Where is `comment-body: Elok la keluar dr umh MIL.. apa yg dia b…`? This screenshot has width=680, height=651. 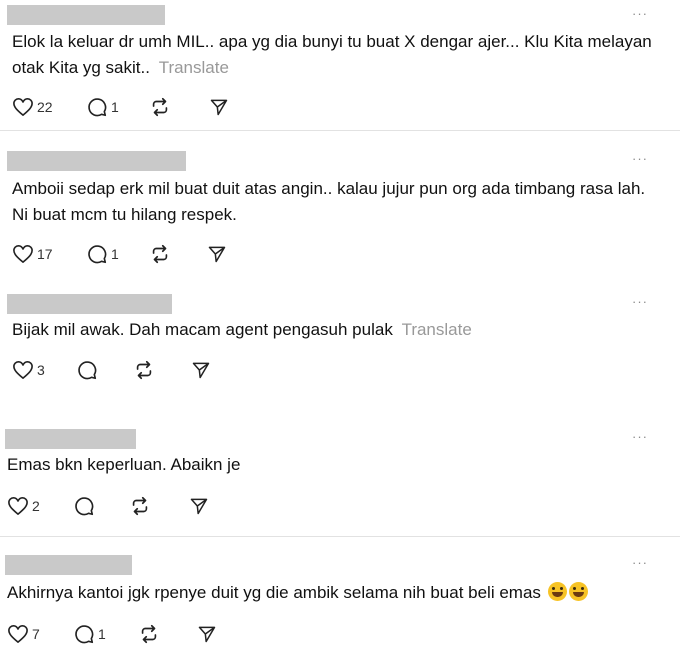
comment-body: Elok la keluar dr umh MIL.. apa yg dia b… is located at coordinates (332, 54).